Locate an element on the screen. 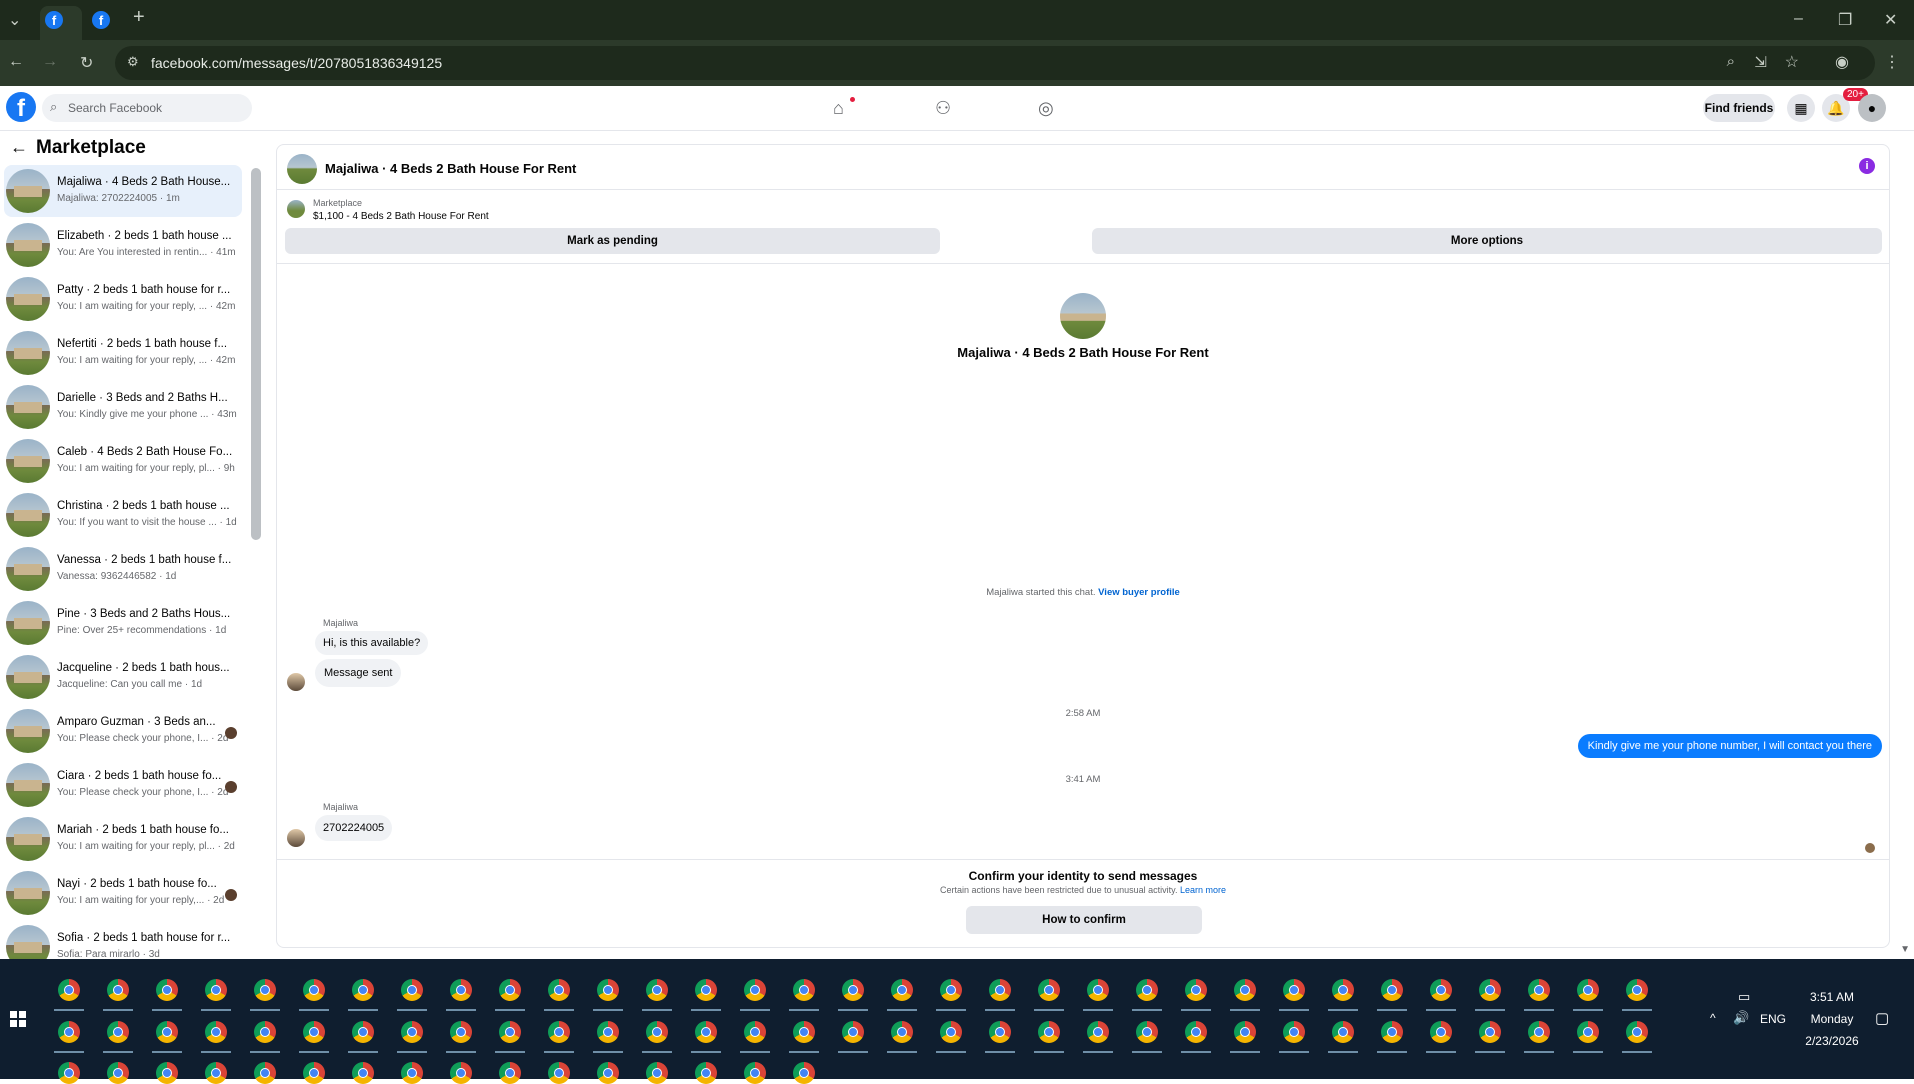 This screenshot has width=1914, height=1084. clock-date: 2/23/2026 is located at coordinates (1832, 1041).